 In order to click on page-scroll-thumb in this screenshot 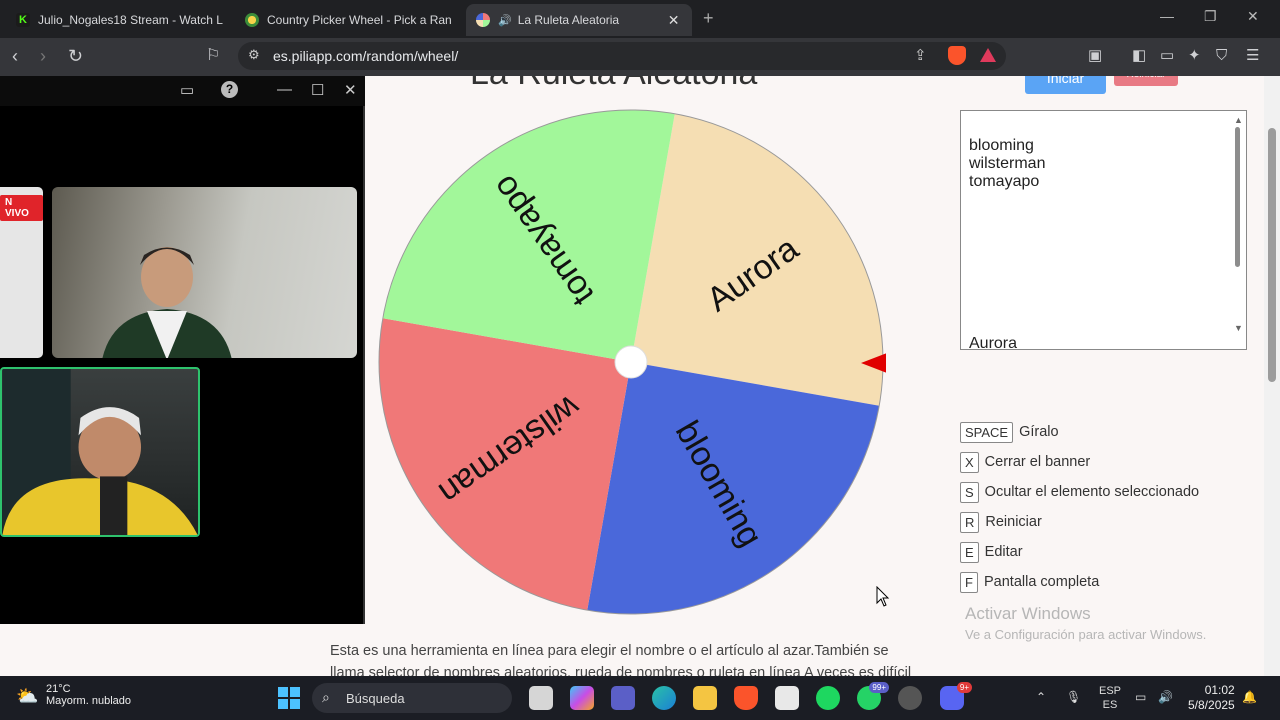, I will do `click(1272, 255)`.